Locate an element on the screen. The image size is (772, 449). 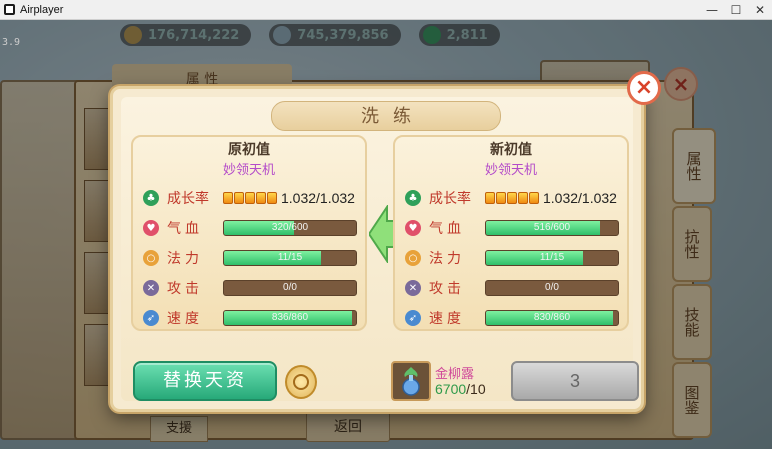
dialog-title: 洗练 is located at coordinates (393, 116).